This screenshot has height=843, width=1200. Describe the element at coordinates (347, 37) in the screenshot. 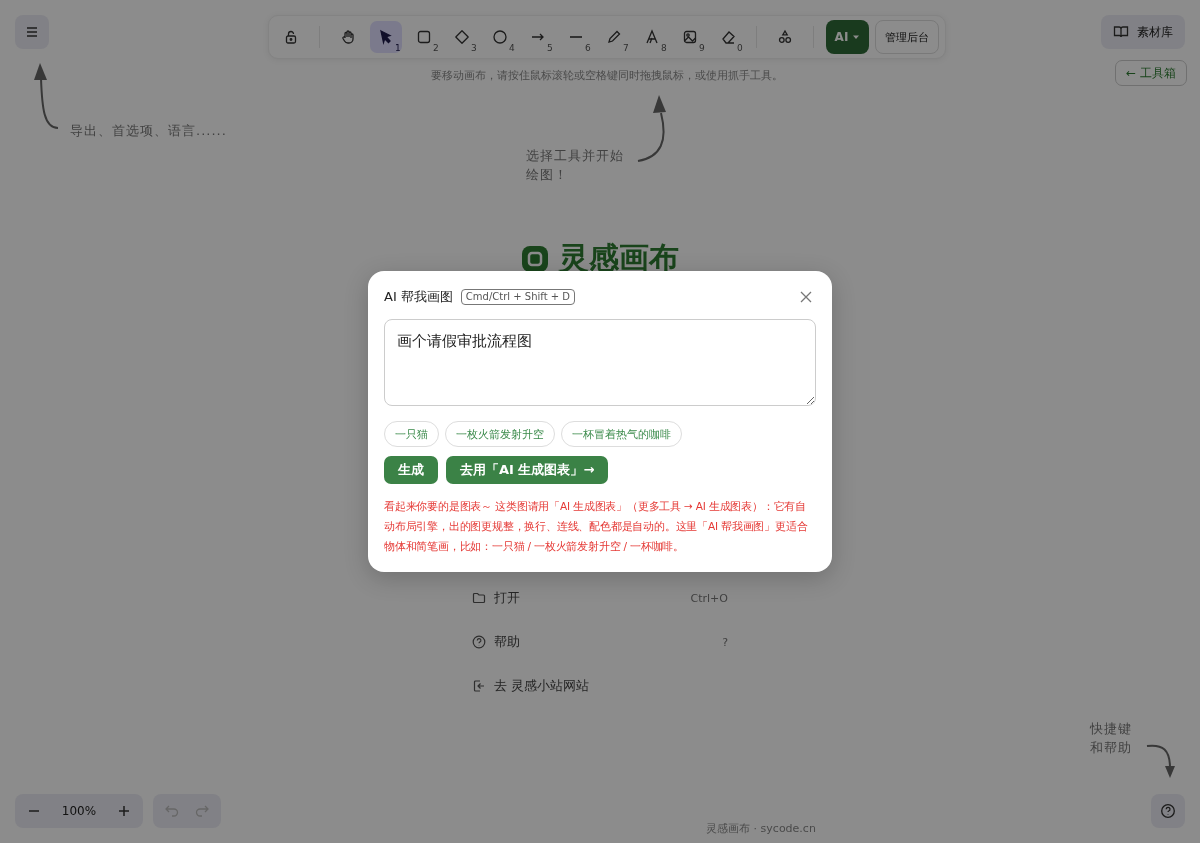

I see `hand-icon` at that location.